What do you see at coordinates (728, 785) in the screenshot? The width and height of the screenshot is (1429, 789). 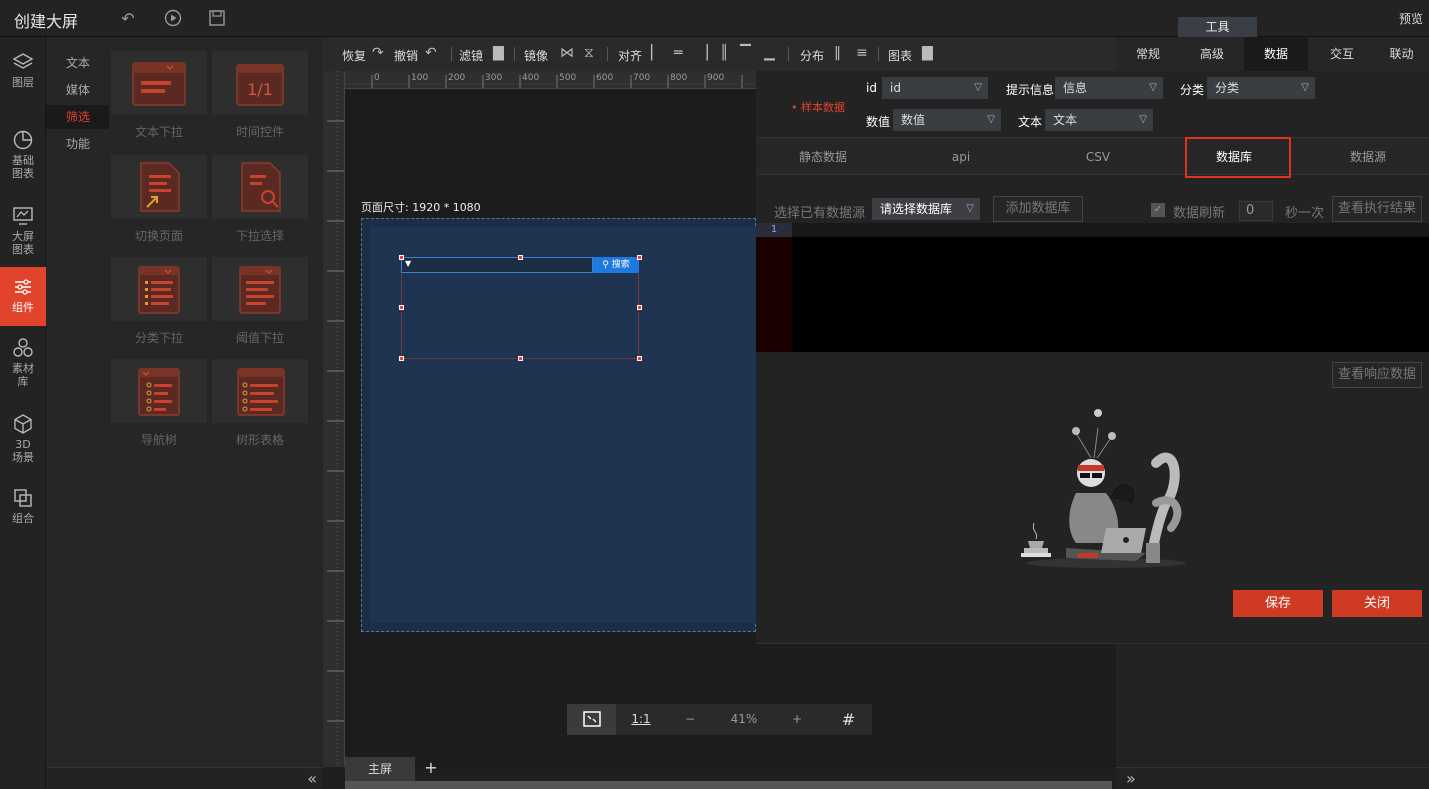 I see `horizontal-scrollbar` at bounding box center [728, 785].